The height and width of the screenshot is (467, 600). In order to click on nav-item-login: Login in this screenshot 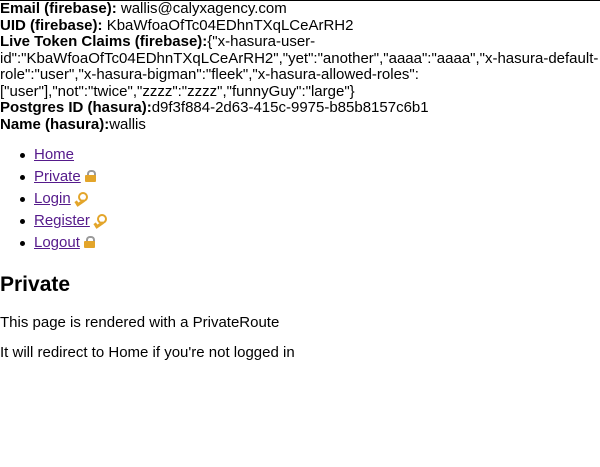, I will do `click(310, 199)`.